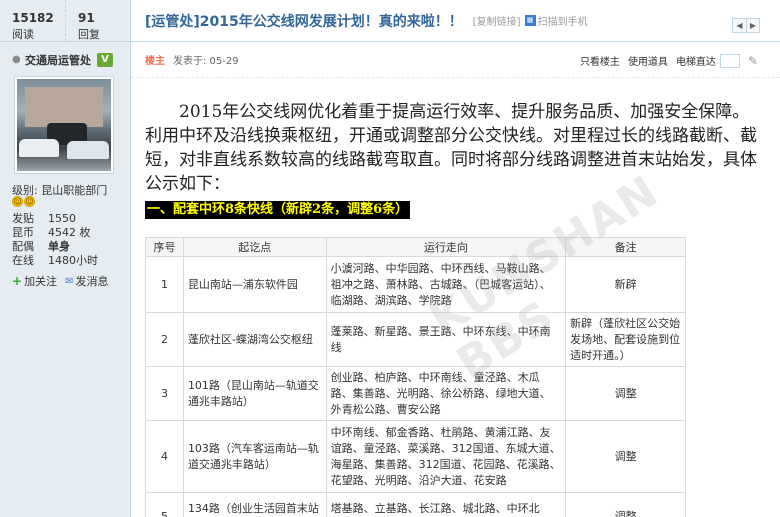  Describe the element at coordinates (105, 59) in the screenshot. I see `verified-badge: V` at that location.